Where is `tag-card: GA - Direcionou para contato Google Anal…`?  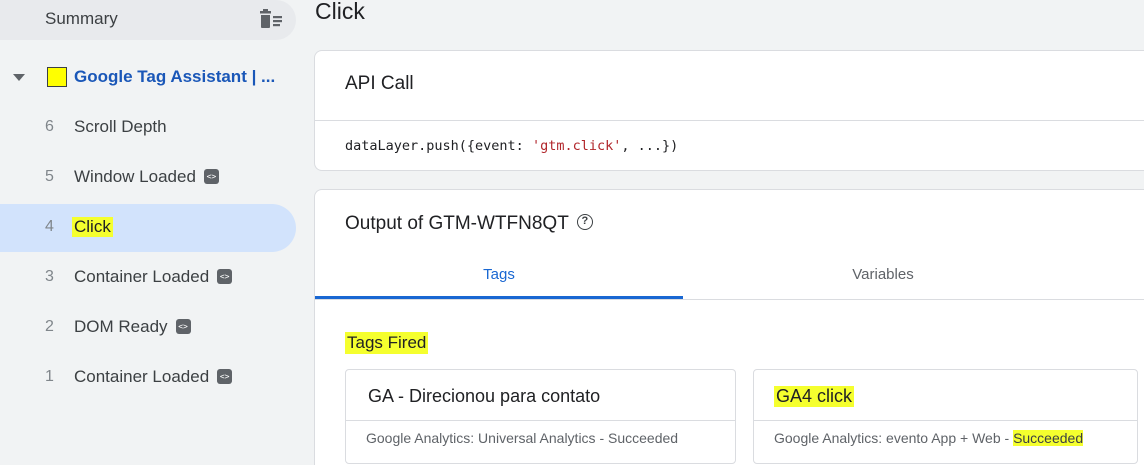 tag-card: GA - Direcionou para contato Google Anal… is located at coordinates (540, 416).